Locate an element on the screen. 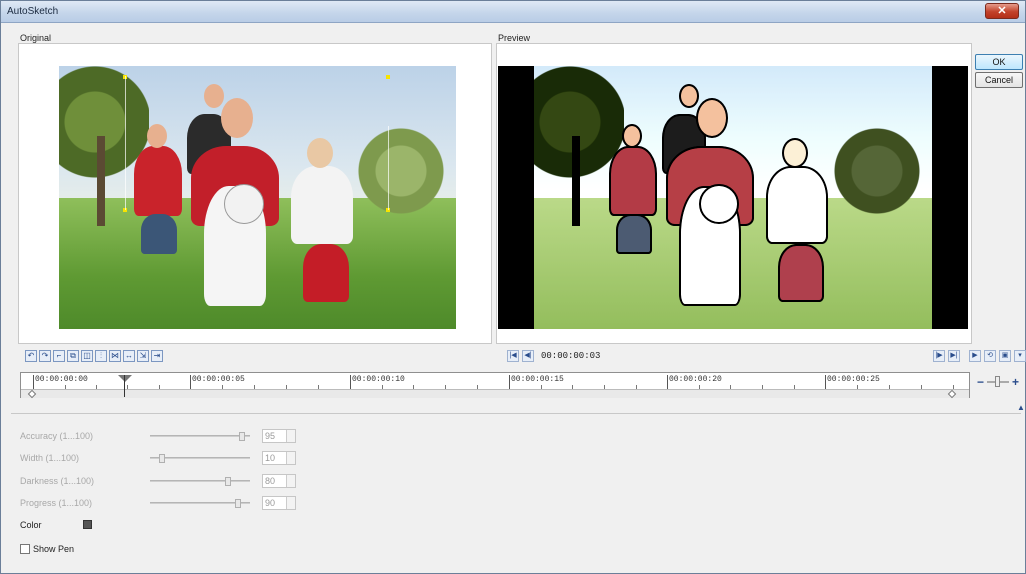  width-value: 10 is located at coordinates (279, 458).